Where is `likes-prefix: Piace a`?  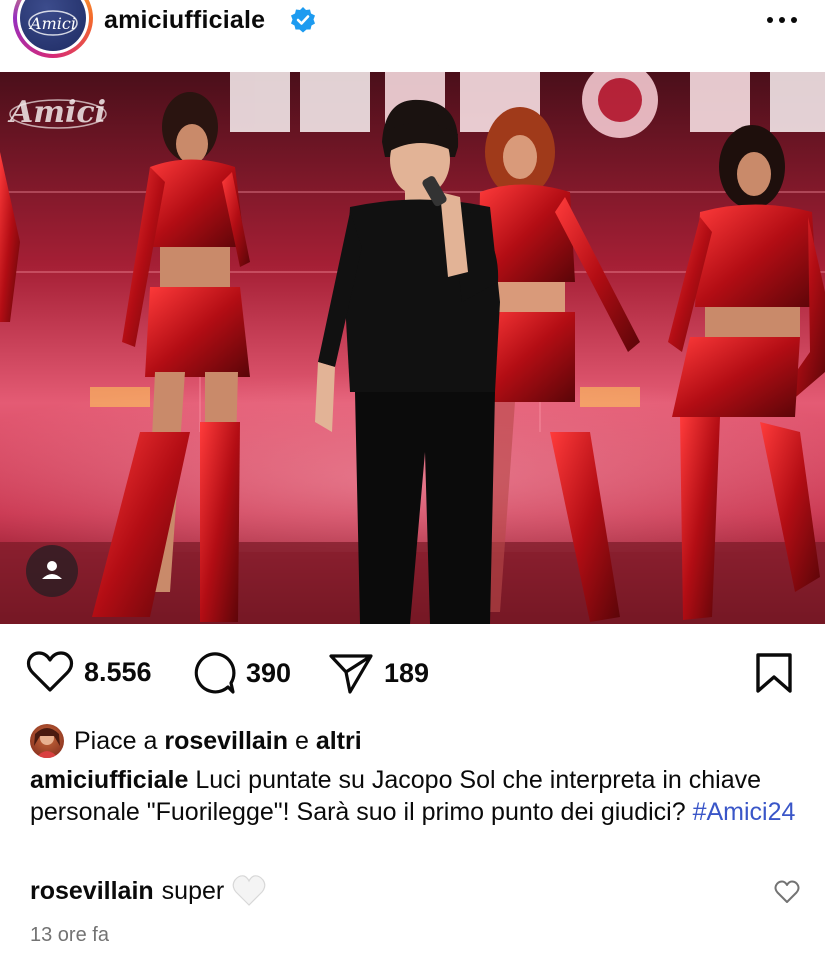 likes-prefix: Piace a is located at coordinates (116, 740).